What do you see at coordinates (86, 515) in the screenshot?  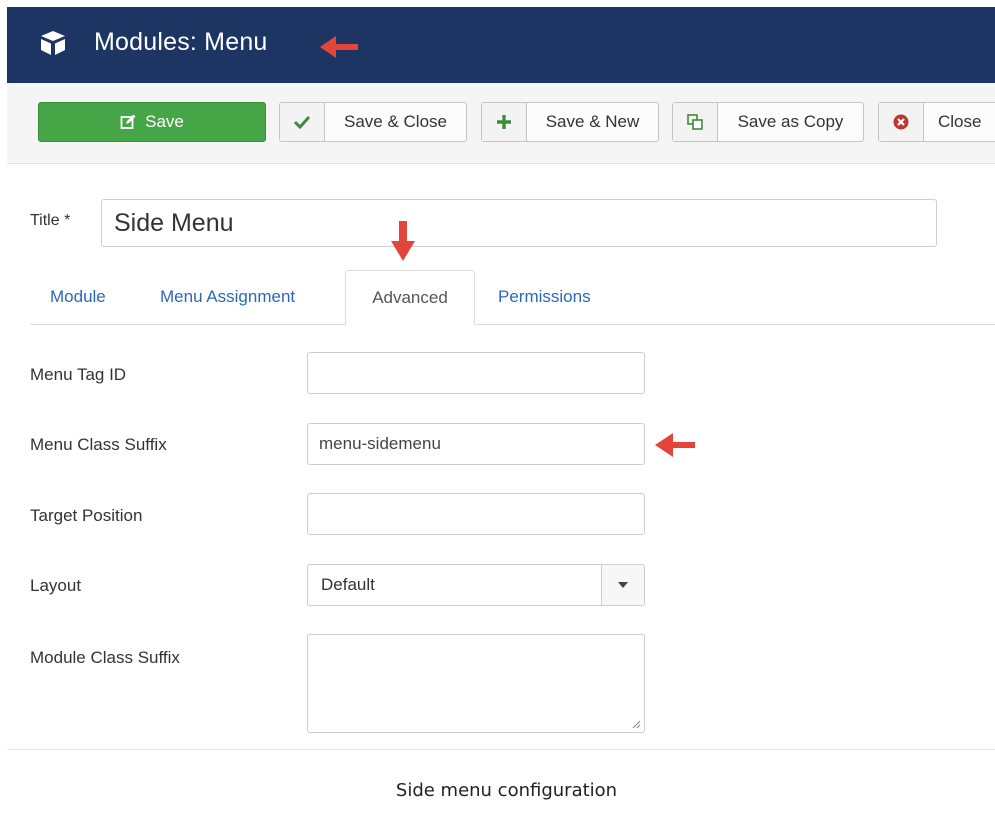 I see `target-position-label: Target Position` at bounding box center [86, 515].